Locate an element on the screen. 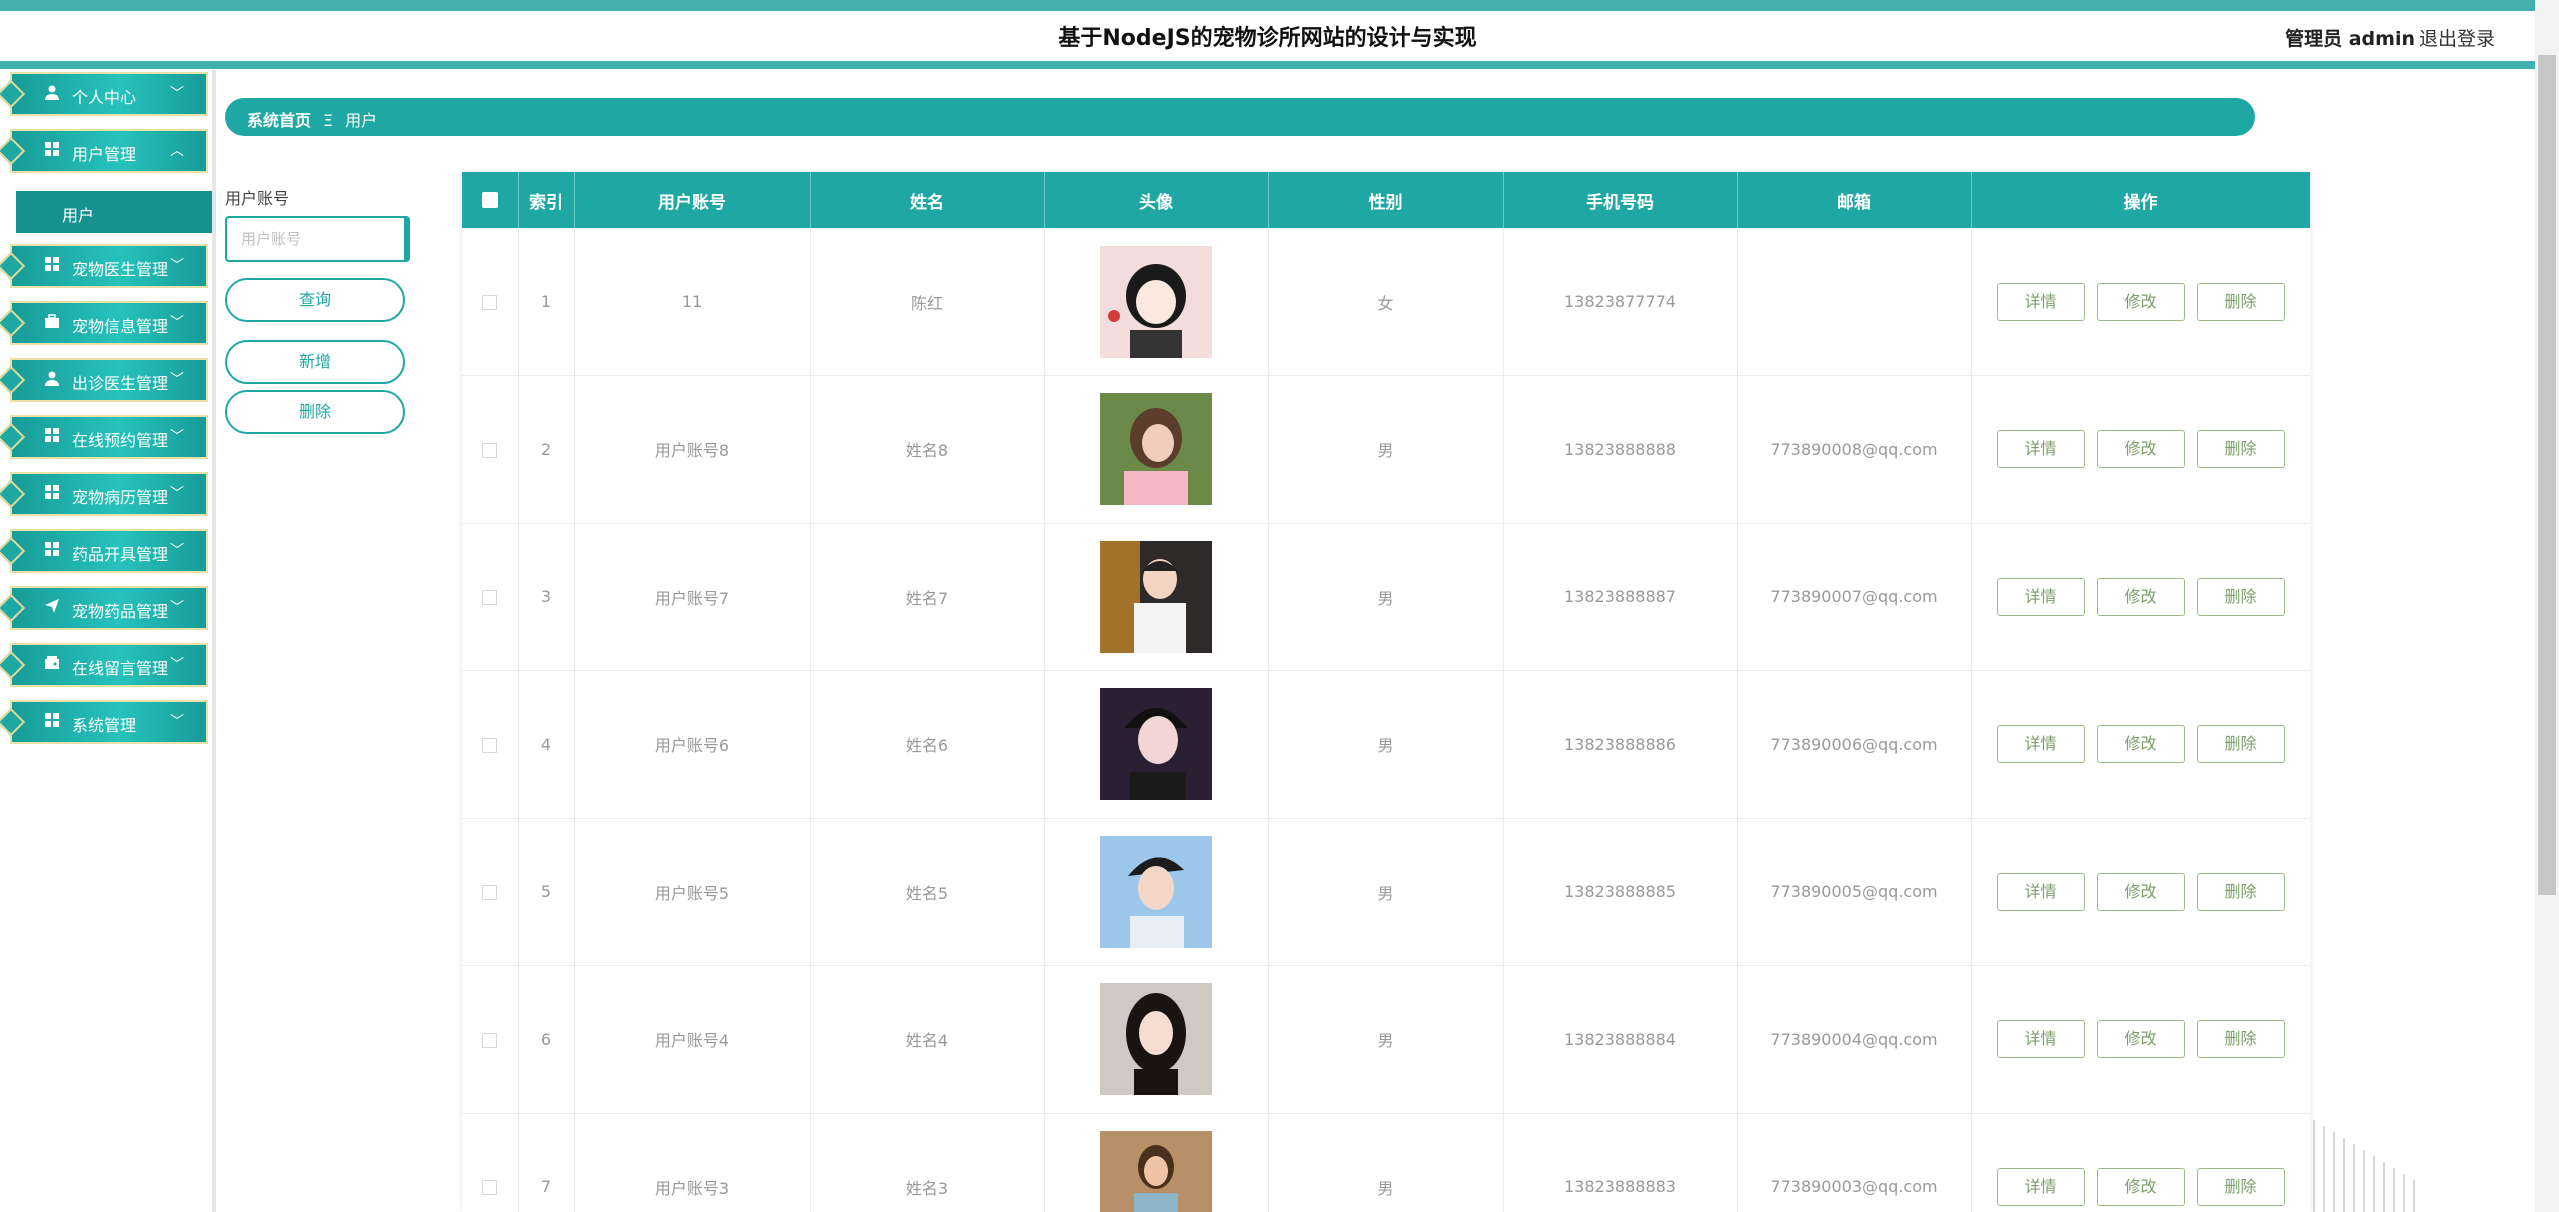 The image size is (2559, 1212). sidebar-item-pet-doctor: 宠物医生管理 ﹀ is located at coordinates (104, 266).